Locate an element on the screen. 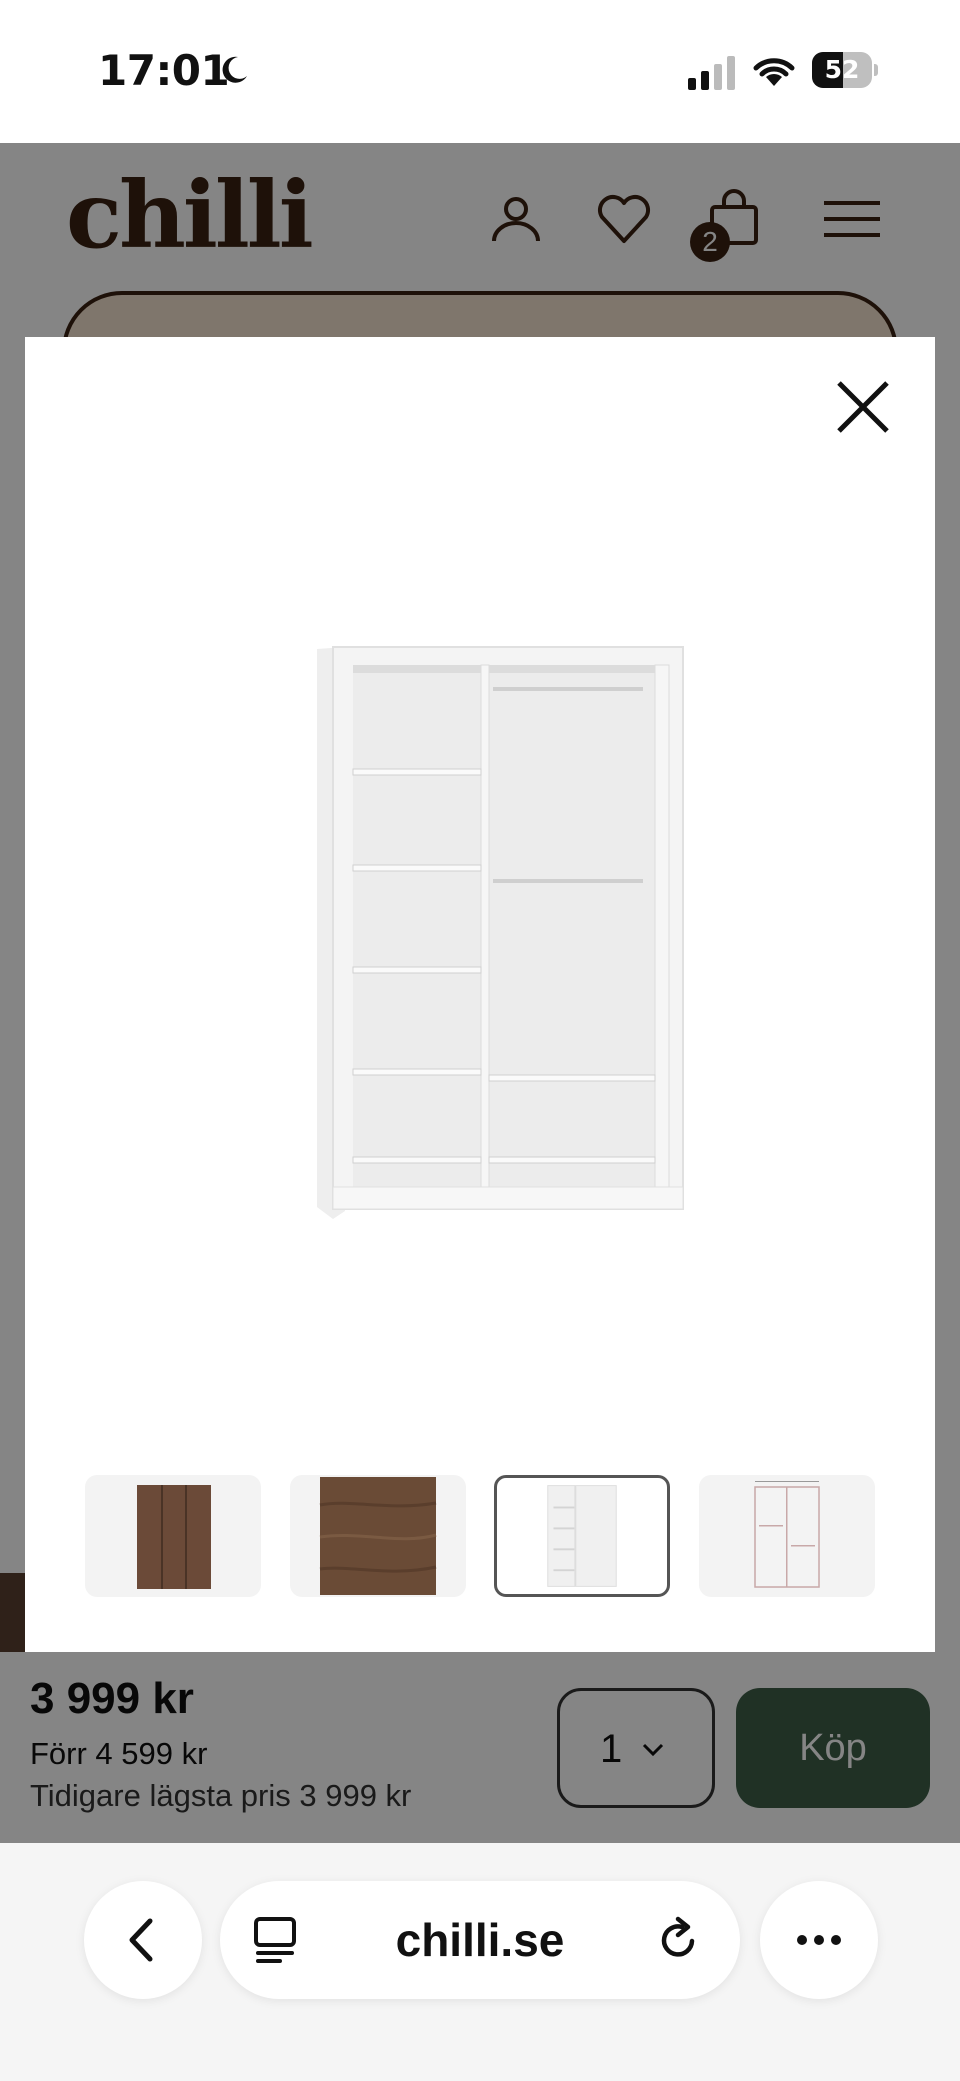 The height and width of the screenshot is (2081, 960). thumb-dimension-drawing is located at coordinates (787, 1536).